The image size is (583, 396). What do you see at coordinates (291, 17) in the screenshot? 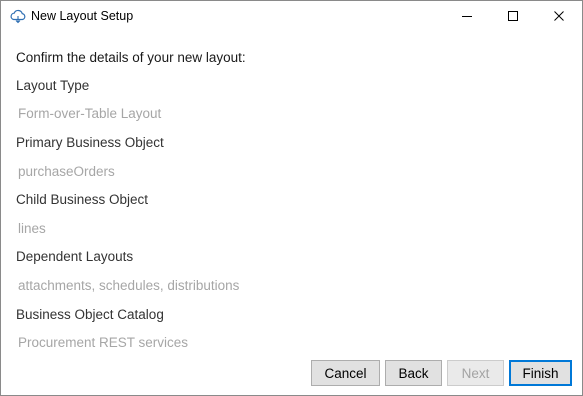
I see `title-bar: New Layout Setup` at bounding box center [291, 17].